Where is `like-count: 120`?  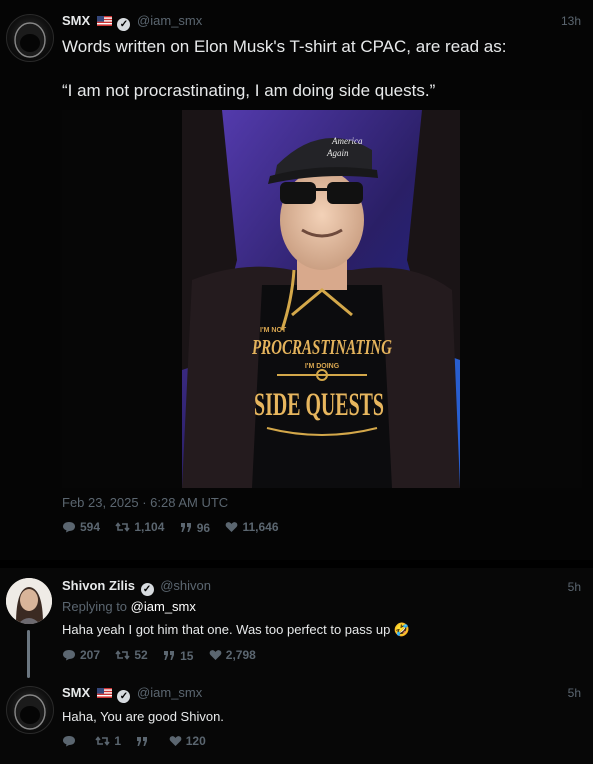 like-count: 120 is located at coordinates (195, 741).